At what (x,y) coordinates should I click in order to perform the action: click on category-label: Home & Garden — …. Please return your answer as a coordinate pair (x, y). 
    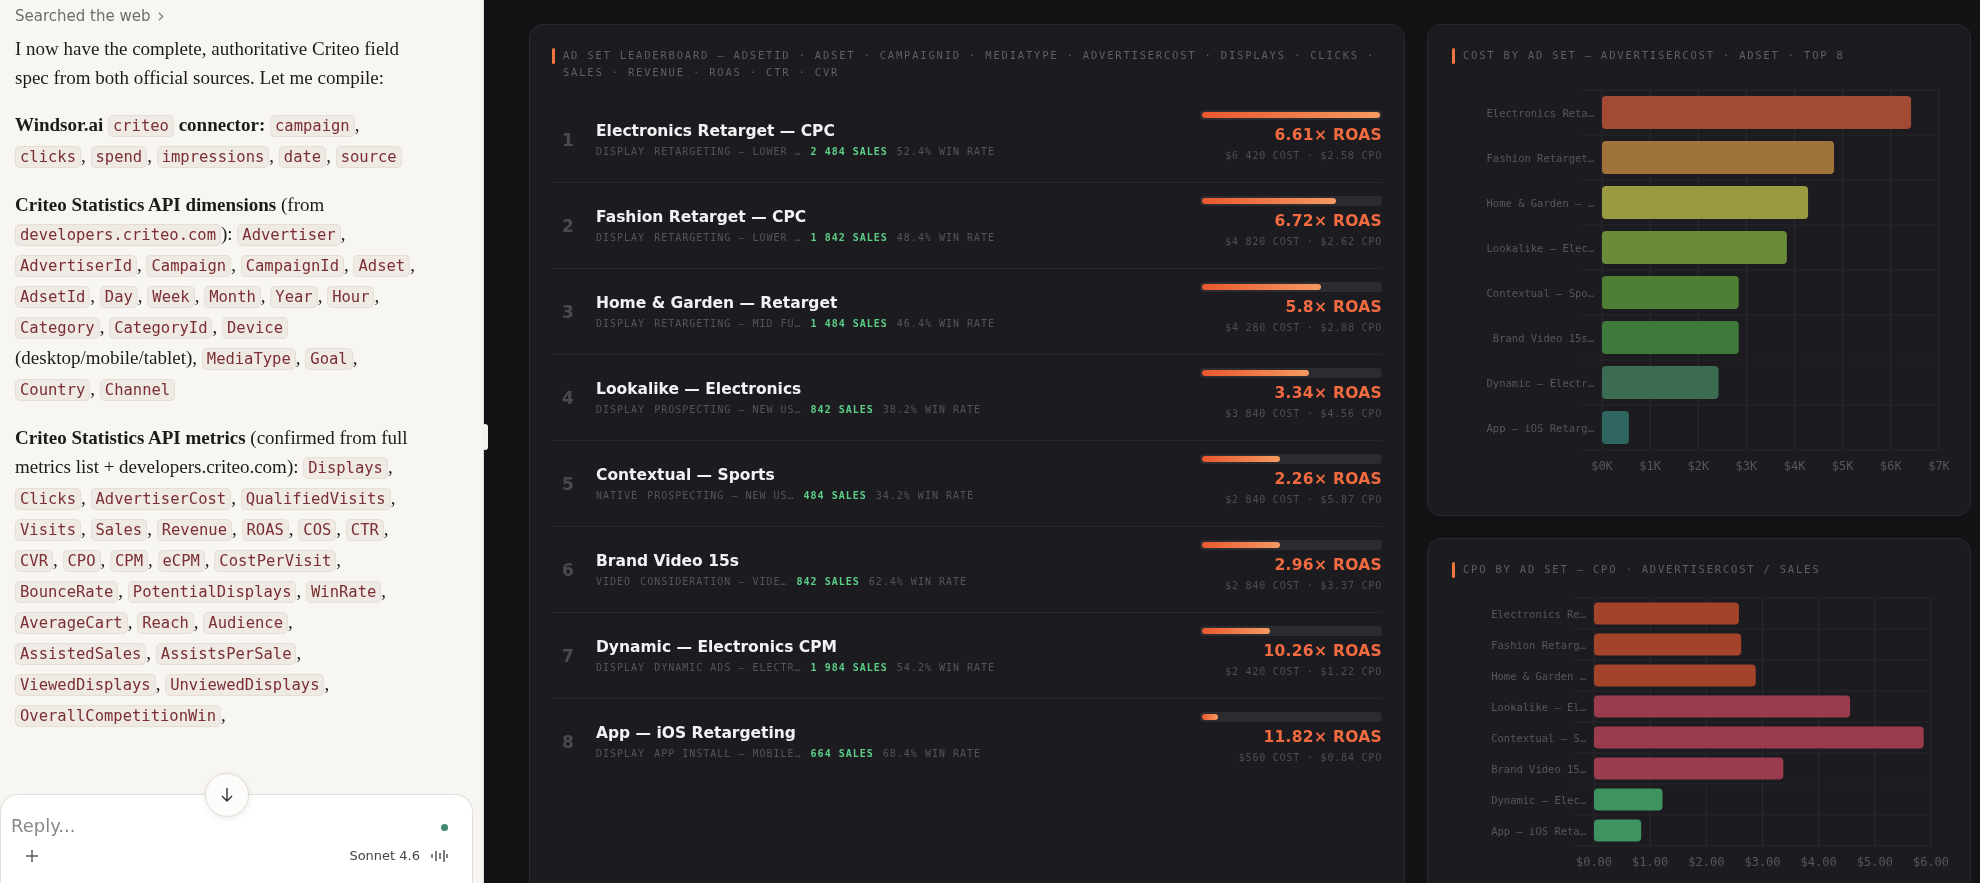
    Looking at the image, I should click on (1540, 202).